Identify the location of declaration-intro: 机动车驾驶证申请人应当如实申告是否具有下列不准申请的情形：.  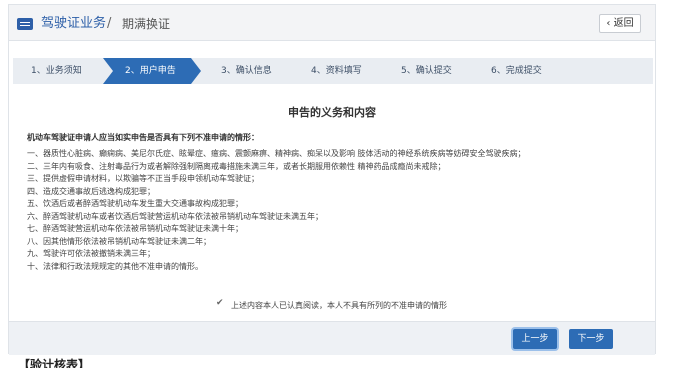
(143, 137).